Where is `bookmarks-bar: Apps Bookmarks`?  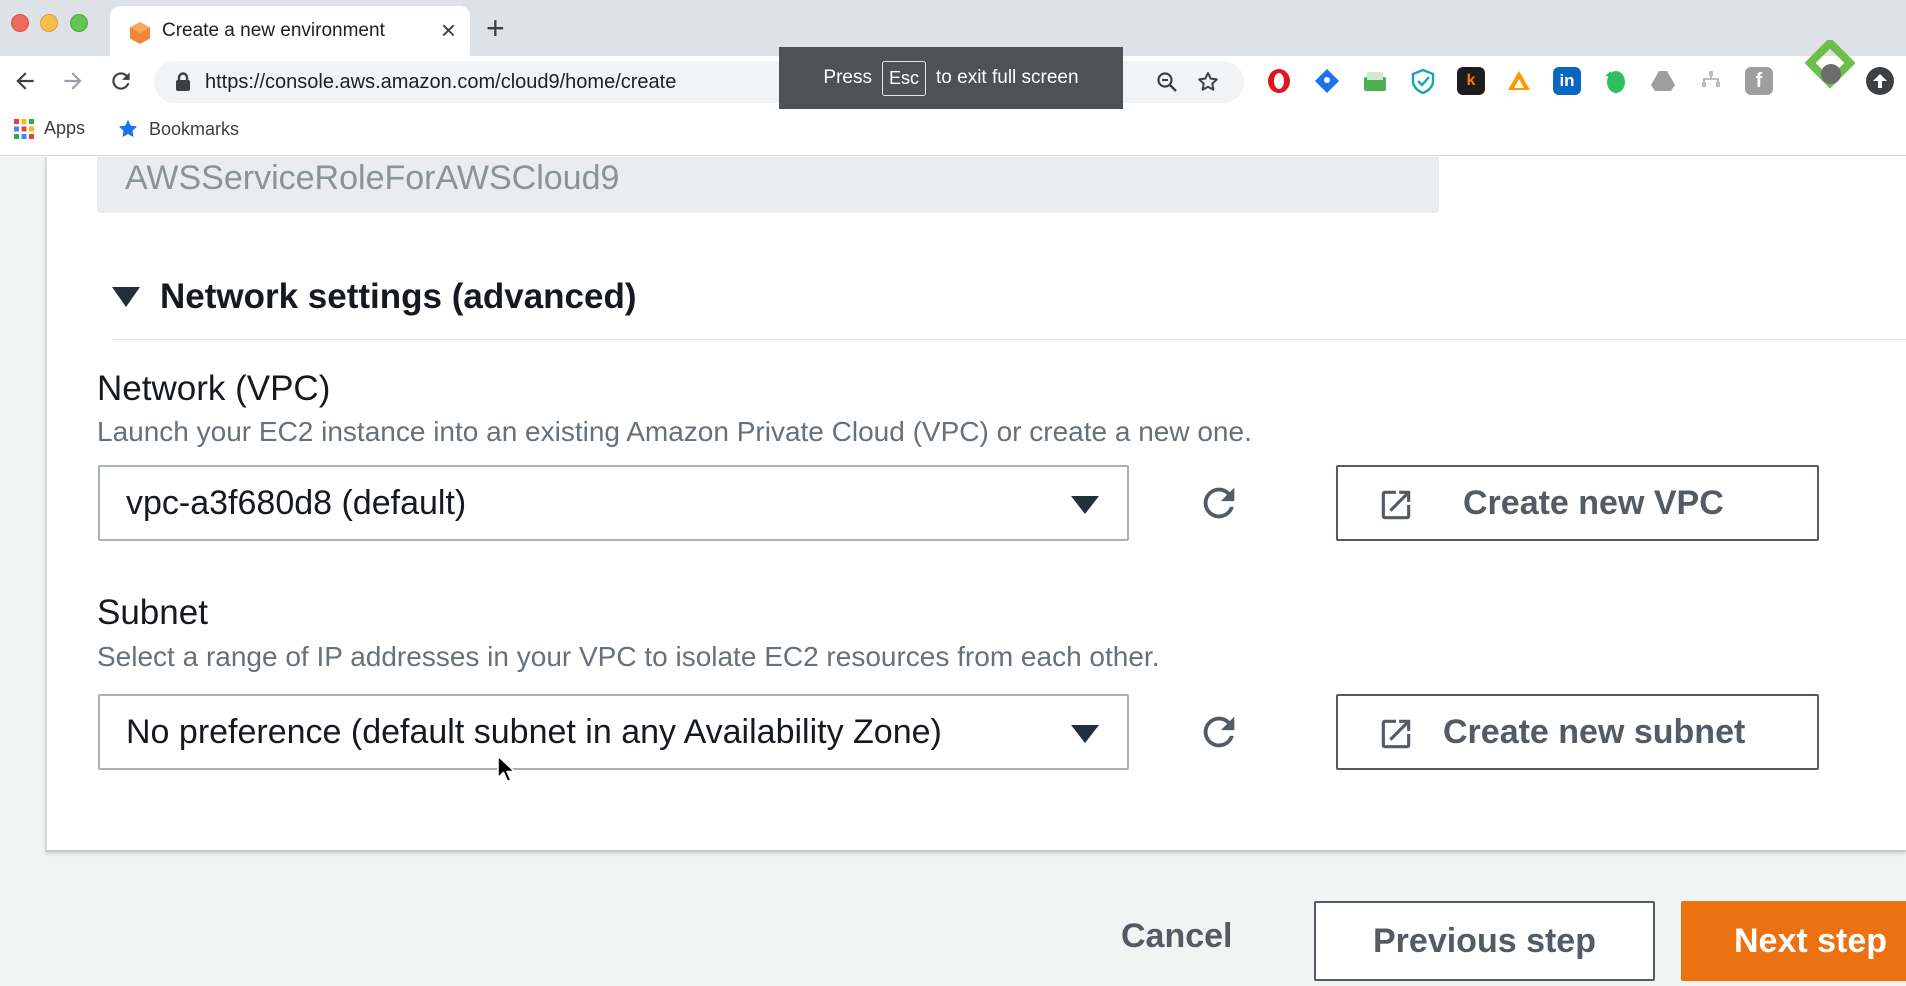 bookmarks-bar: Apps Bookmarks is located at coordinates (953, 131).